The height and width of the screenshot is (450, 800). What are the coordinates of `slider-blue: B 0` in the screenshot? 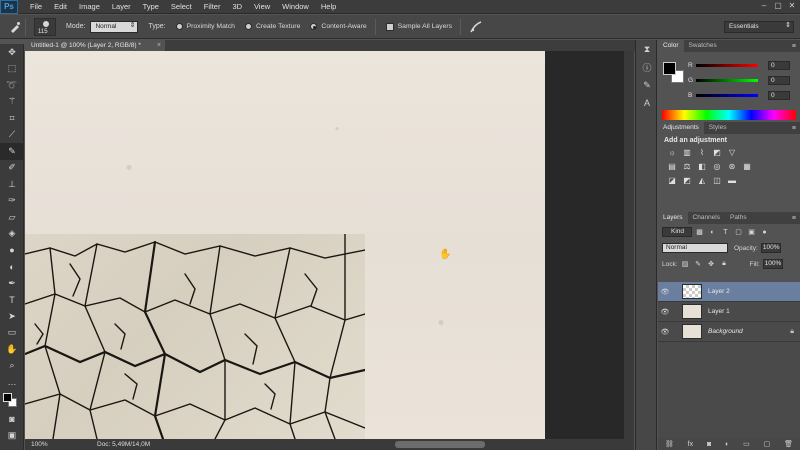 It's located at (741, 95).